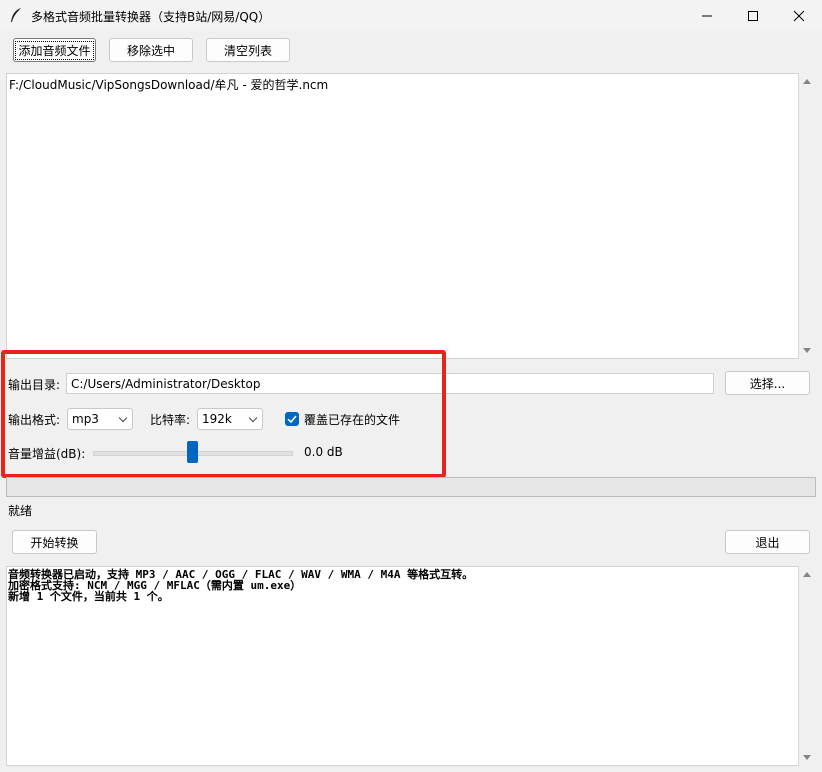 This screenshot has width=822, height=772. Describe the element at coordinates (807, 666) in the screenshot. I see `log-scrollbar` at that location.